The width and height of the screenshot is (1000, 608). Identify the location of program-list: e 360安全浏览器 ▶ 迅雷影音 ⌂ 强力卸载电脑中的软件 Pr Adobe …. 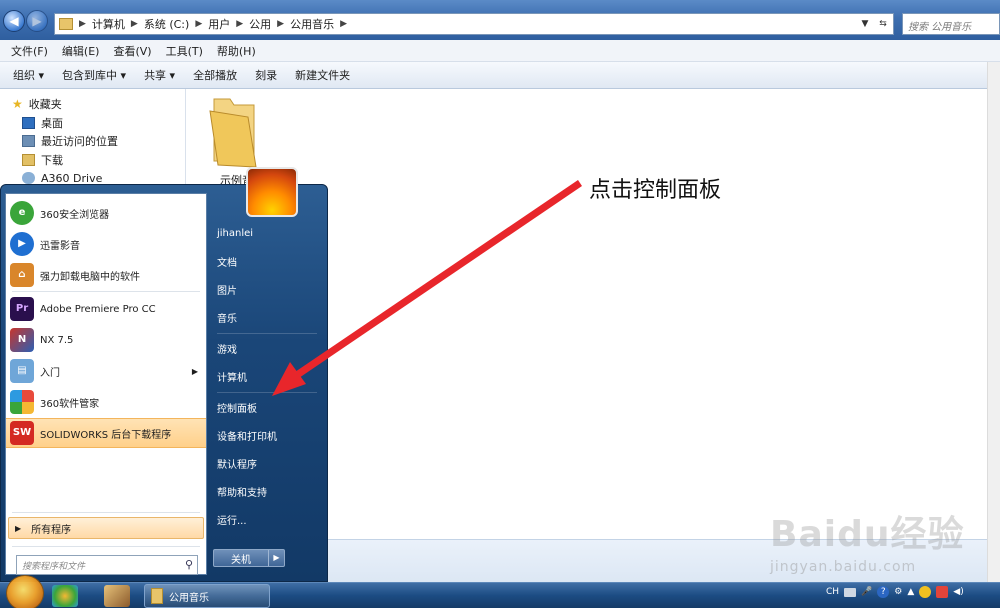
(106, 384).